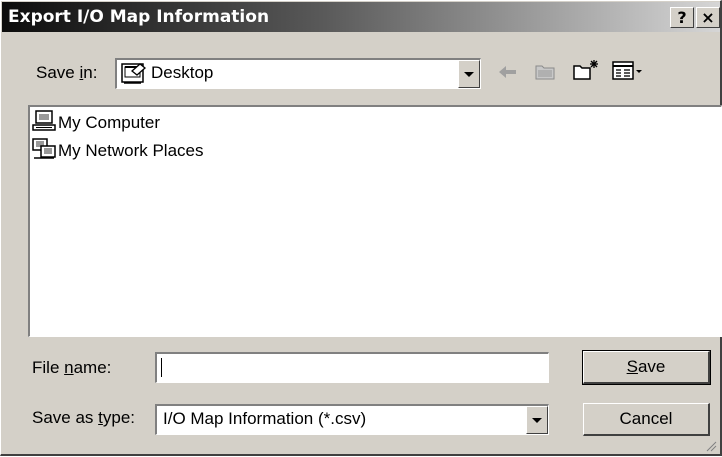 The image size is (722, 457). What do you see at coordinates (109, 122) in the screenshot?
I see `list-item-label: My Computer` at bounding box center [109, 122].